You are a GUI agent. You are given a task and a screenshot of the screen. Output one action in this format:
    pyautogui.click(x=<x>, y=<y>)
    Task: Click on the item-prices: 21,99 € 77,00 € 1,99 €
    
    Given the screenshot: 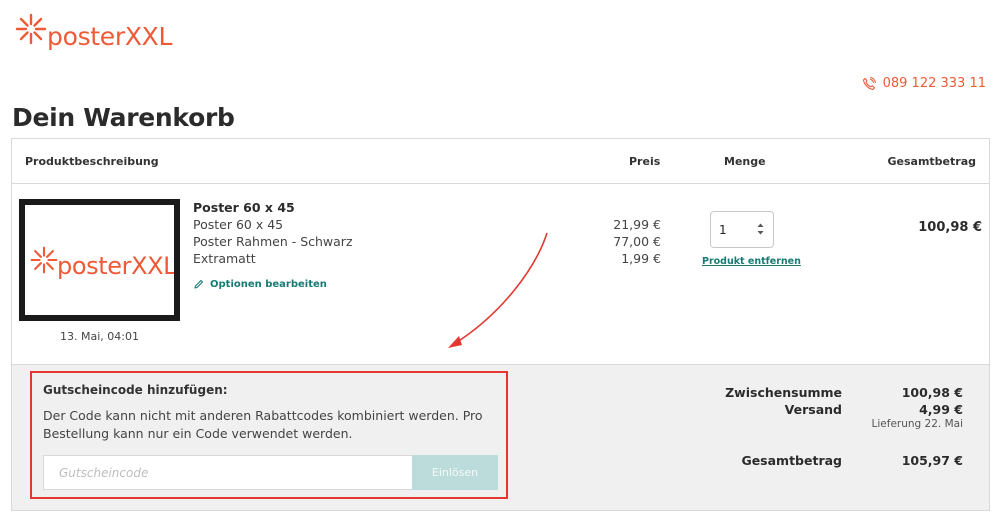 What is the action you would take?
    pyautogui.click(x=637, y=241)
    